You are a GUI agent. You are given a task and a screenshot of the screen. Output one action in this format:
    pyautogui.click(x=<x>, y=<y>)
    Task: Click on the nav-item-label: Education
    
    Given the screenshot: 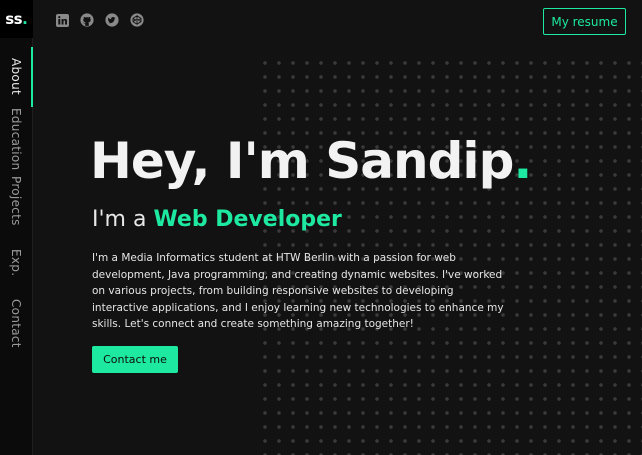 What is the action you would take?
    pyautogui.click(x=16, y=139)
    